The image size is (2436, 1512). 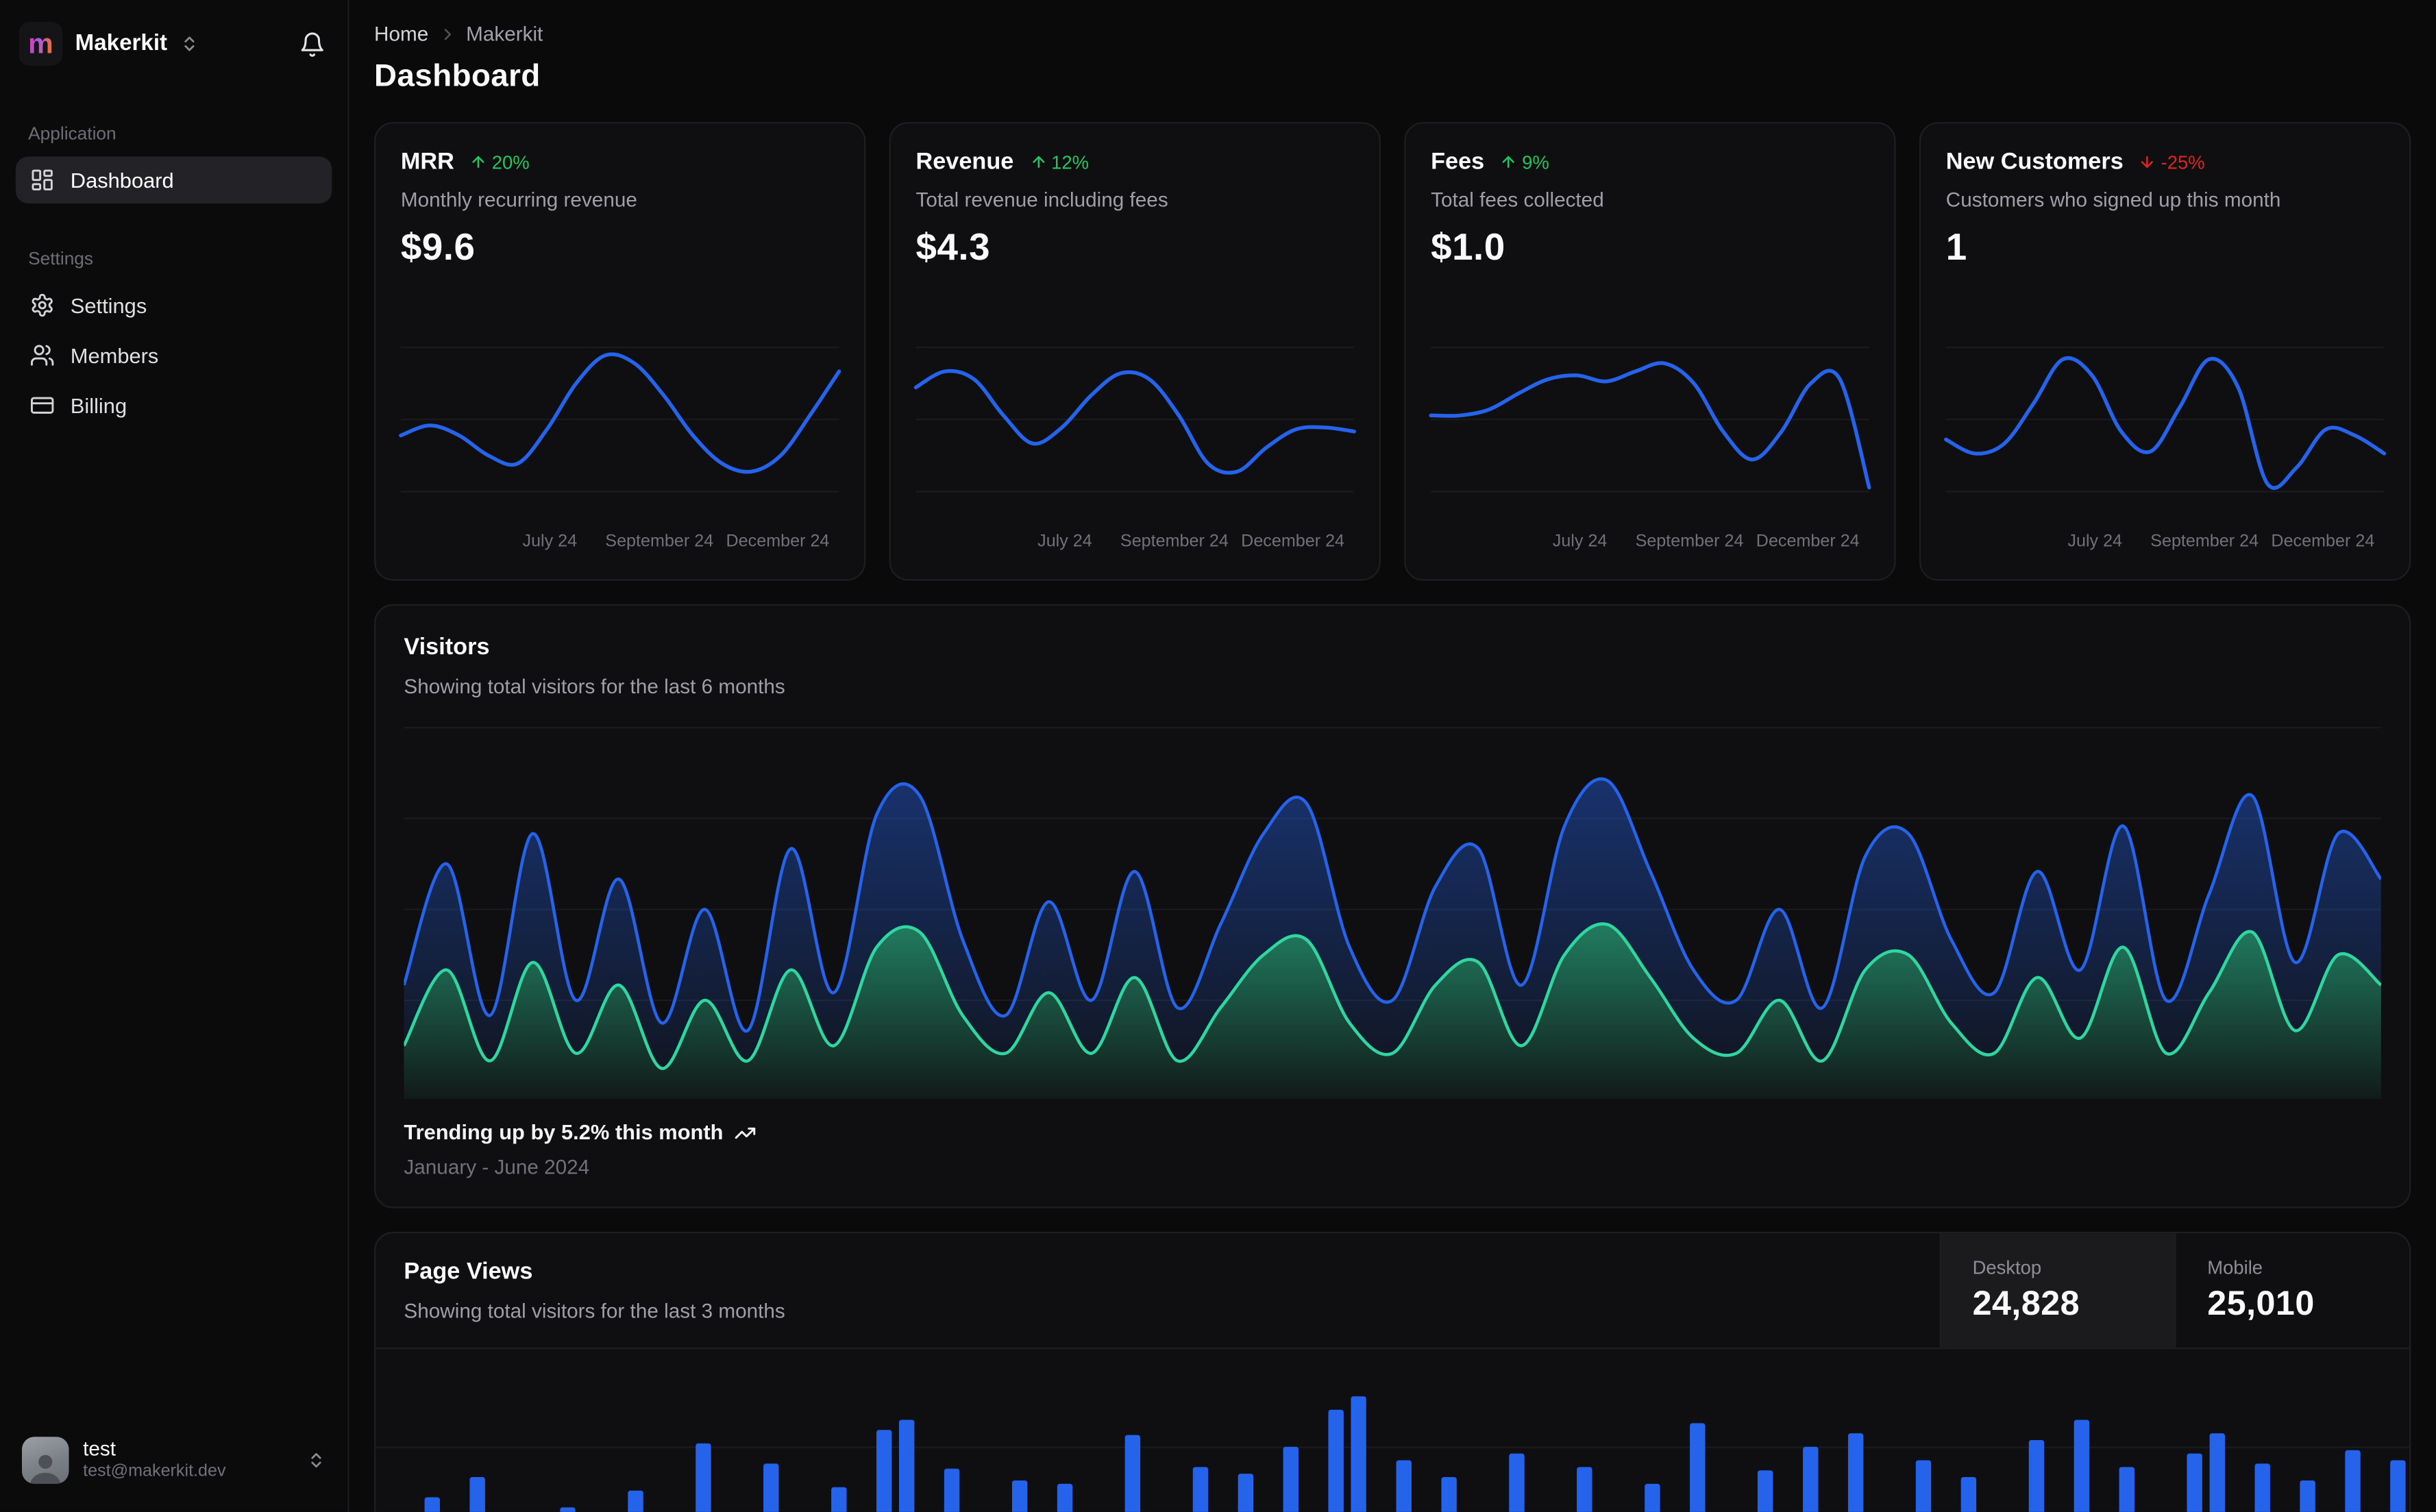 What do you see at coordinates (447, 33) in the screenshot?
I see `chevron-right-icon` at bounding box center [447, 33].